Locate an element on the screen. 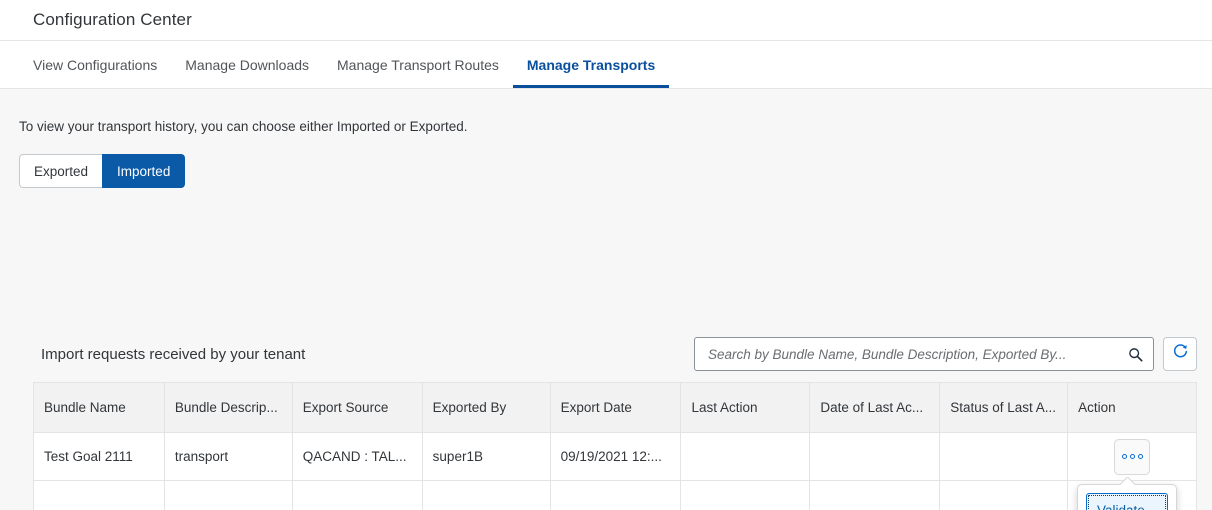 This screenshot has width=1212, height=510. cell-export-source is located at coordinates (358, 495).